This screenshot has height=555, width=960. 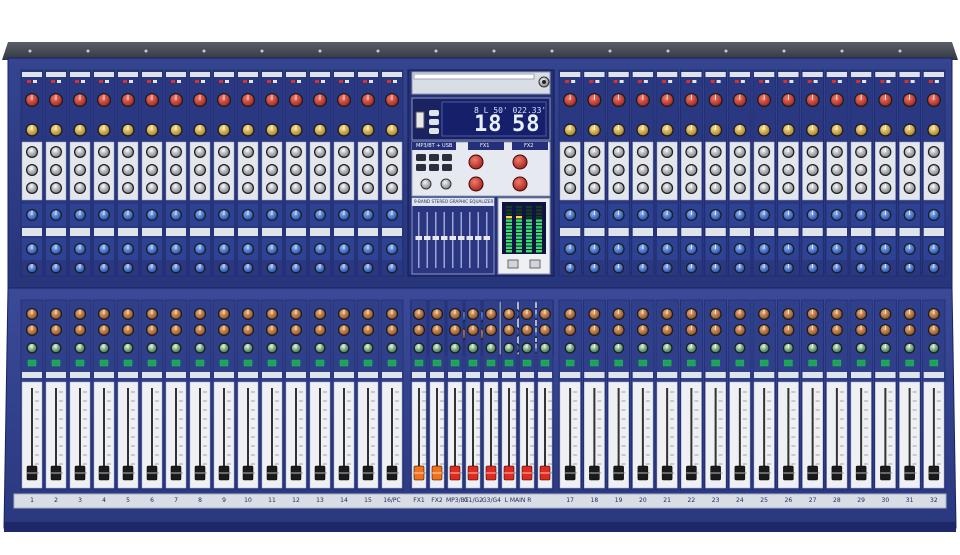 What do you see at coordinates (426, 184) in the screenshot?
I see `player-volume-knob` at bounding box center [426, 184].